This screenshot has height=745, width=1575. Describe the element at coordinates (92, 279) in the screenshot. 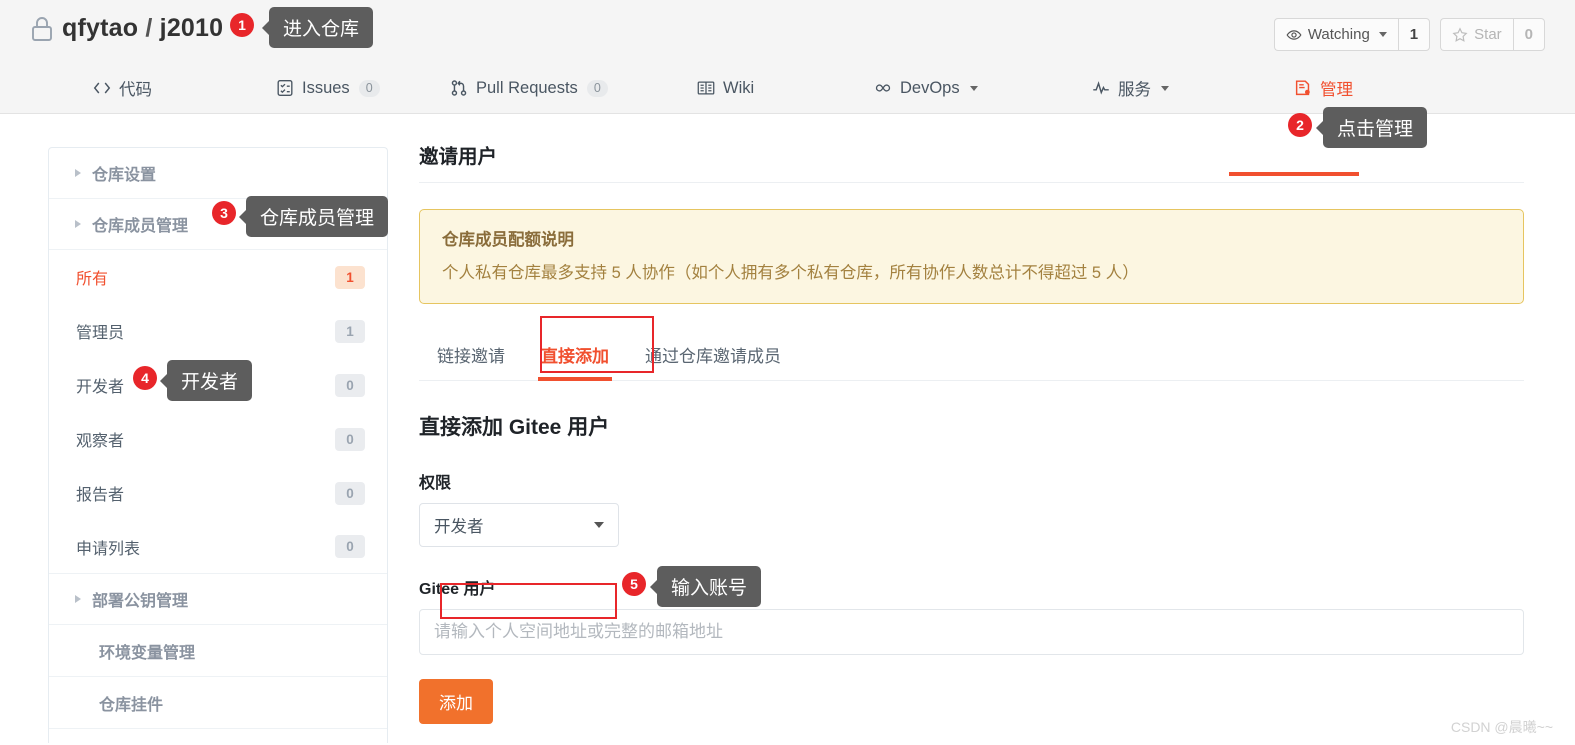

I see `sidebar-item-label-all: 所有` at that location.